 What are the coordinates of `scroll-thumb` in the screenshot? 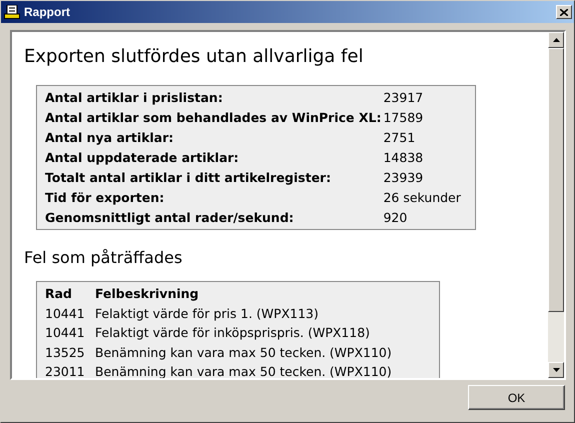 It's located at (556, 180).